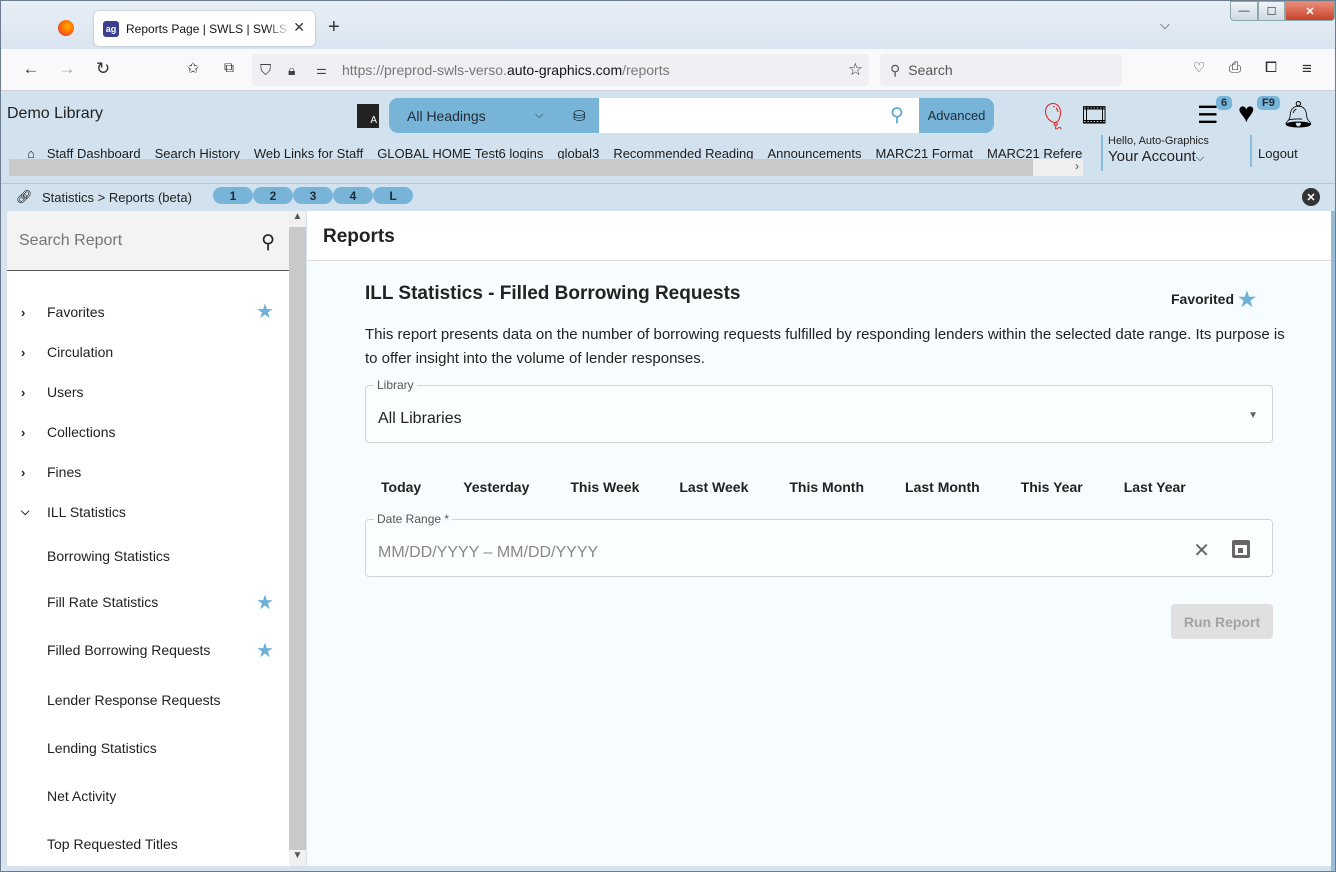 This screenshot has width=1336, height=872. What do you see at coordinates (1241, 549) in the screenshot?
I see `calendar-icon` at bounding box center [1241, 549].